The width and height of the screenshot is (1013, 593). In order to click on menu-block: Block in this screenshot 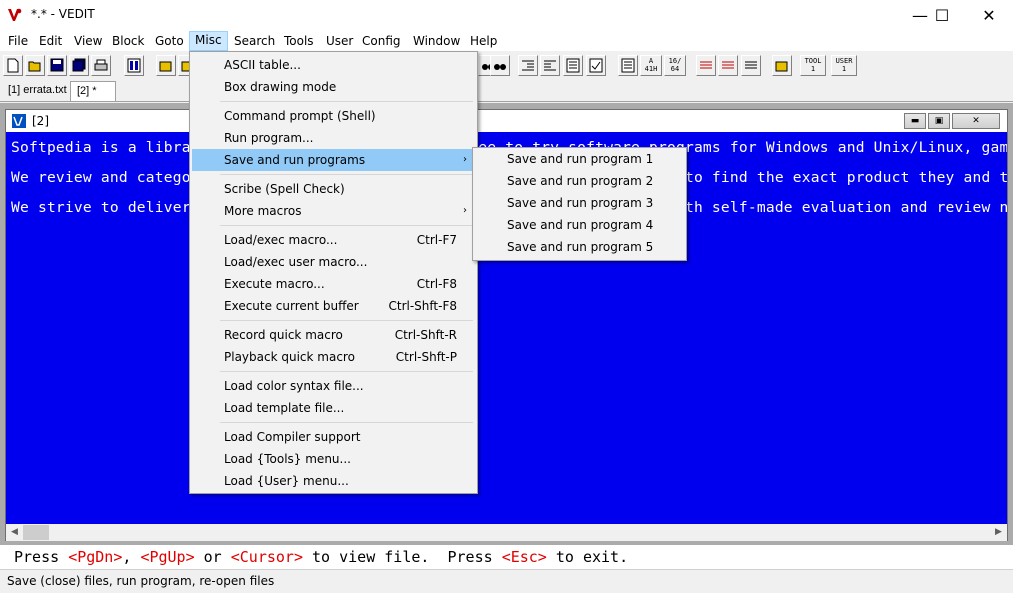, I will do `click(128, 41)`.